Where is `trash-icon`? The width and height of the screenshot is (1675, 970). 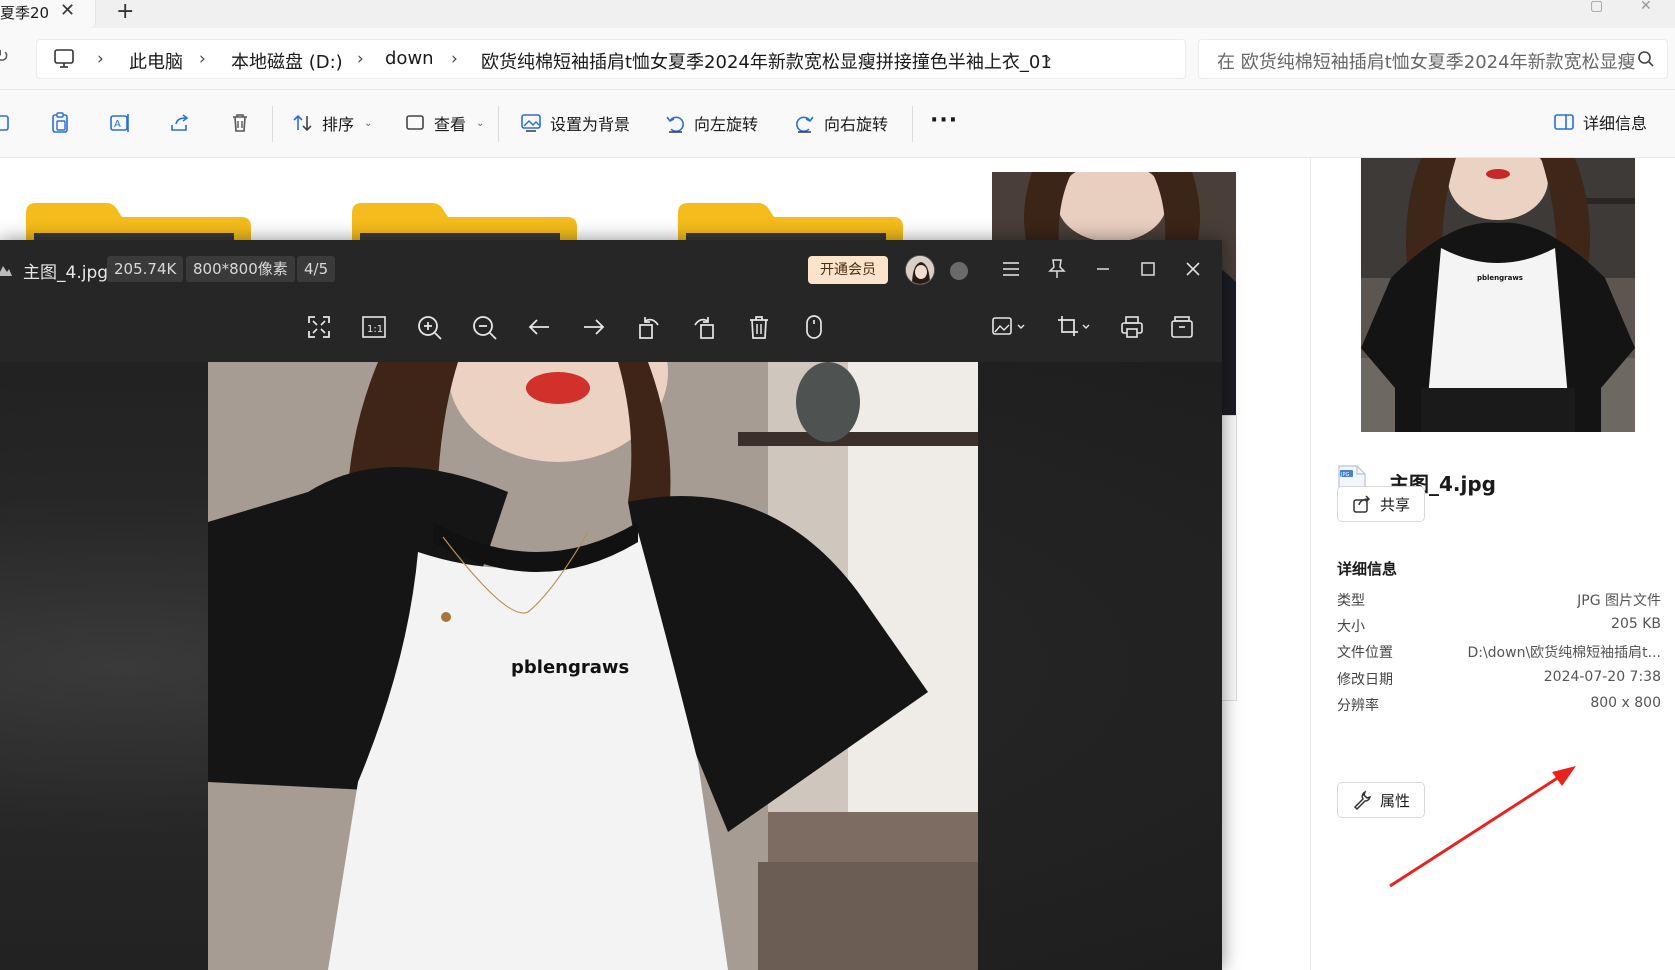 trash-icon is located at coordinates (759, 327).